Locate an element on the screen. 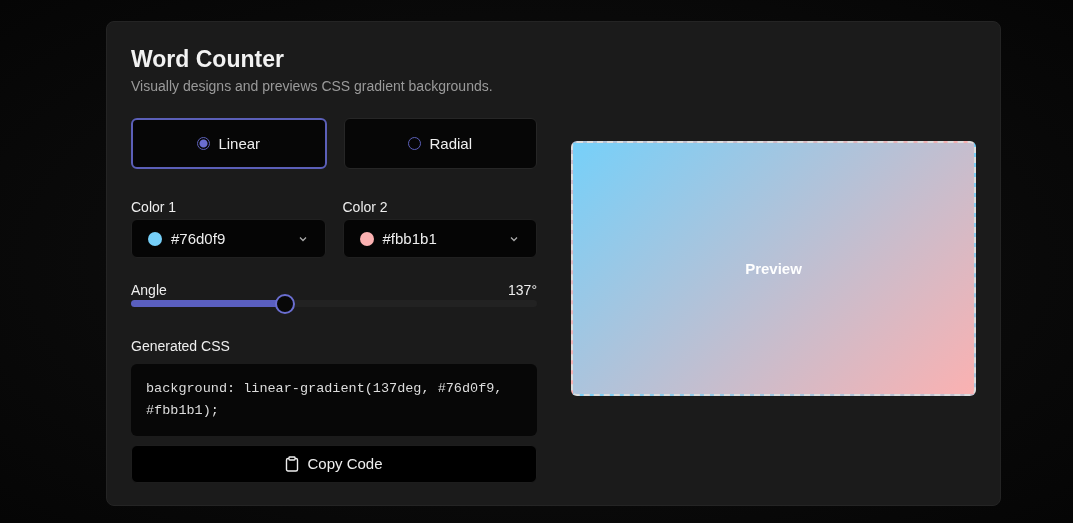 The width and height of the screenshot is (1073, 523). code-block: background: linear-gradient(137deg, #76d0f9, #fbb1b1); is located at coordinates (334, 399).